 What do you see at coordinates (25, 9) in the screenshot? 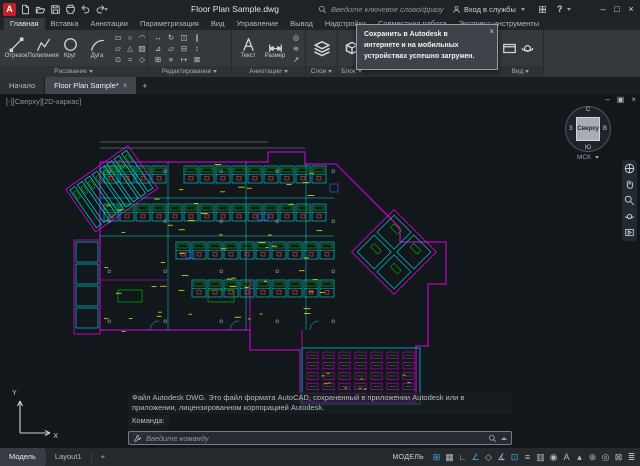
I see `new-file-icon` at bounding box center [25, 9].